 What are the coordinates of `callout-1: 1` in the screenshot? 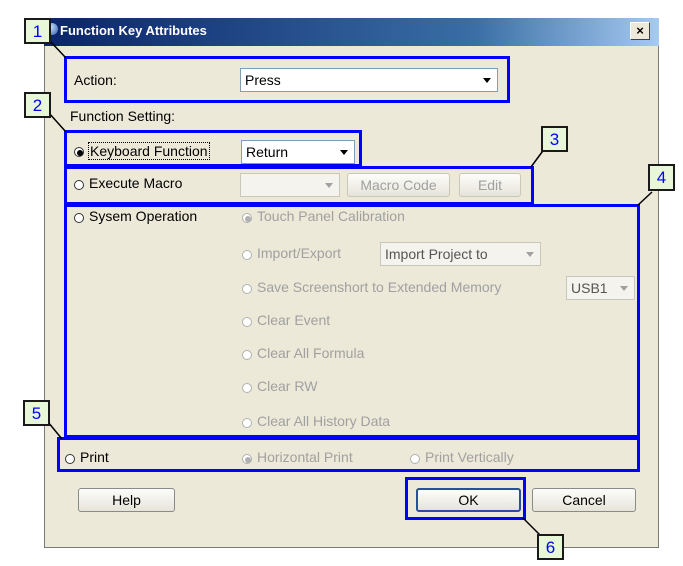 It's located at (37, 31).